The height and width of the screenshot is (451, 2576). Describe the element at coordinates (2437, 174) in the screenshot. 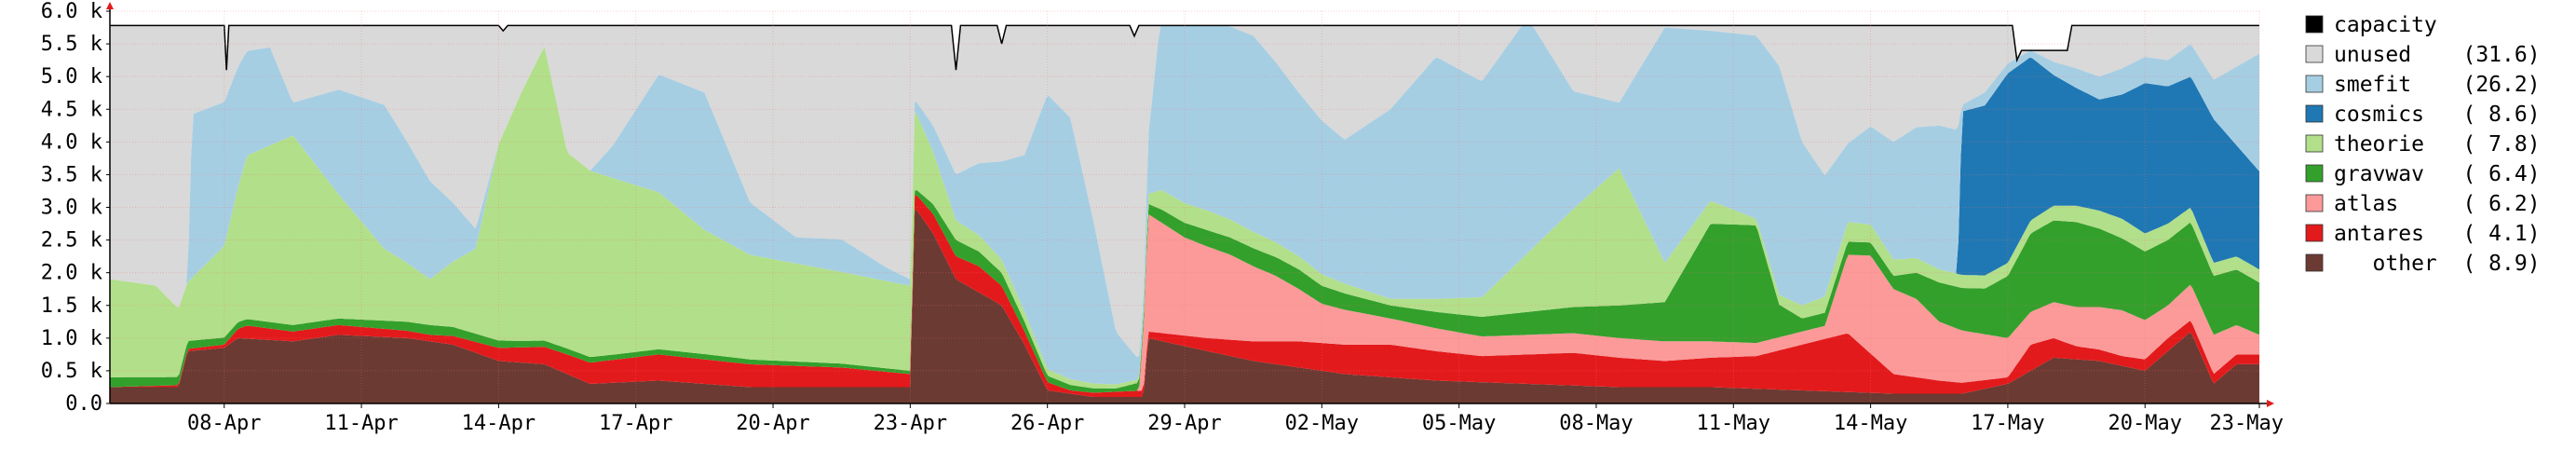

I see `legend-label-gravwav: gravwav ( 6.4)` at that location.